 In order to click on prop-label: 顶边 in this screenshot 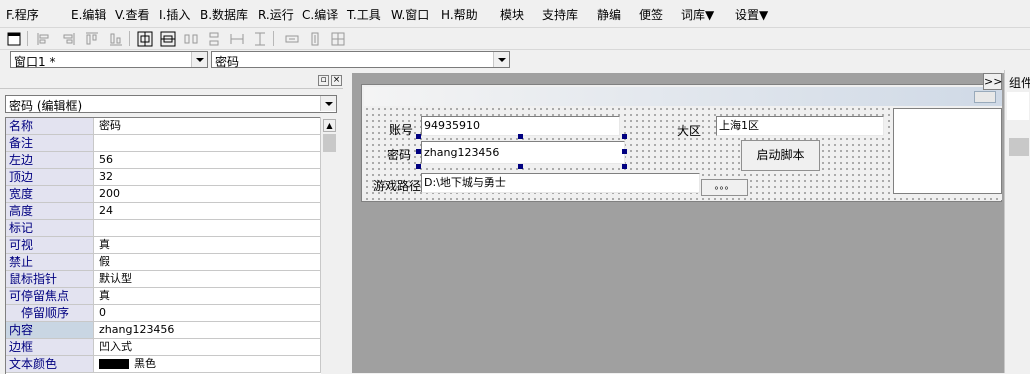, I will do `click(50, 177)`.